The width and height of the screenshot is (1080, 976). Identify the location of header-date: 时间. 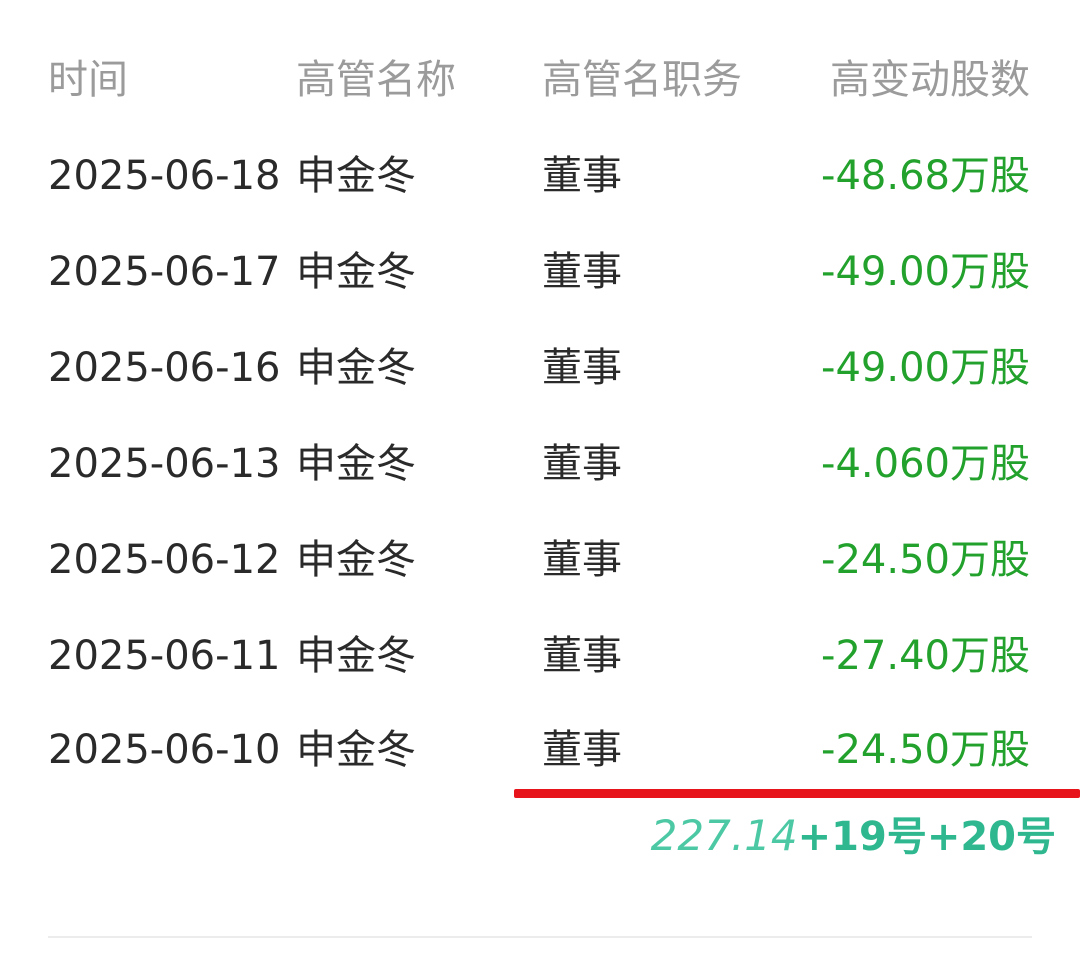
(88, 80).